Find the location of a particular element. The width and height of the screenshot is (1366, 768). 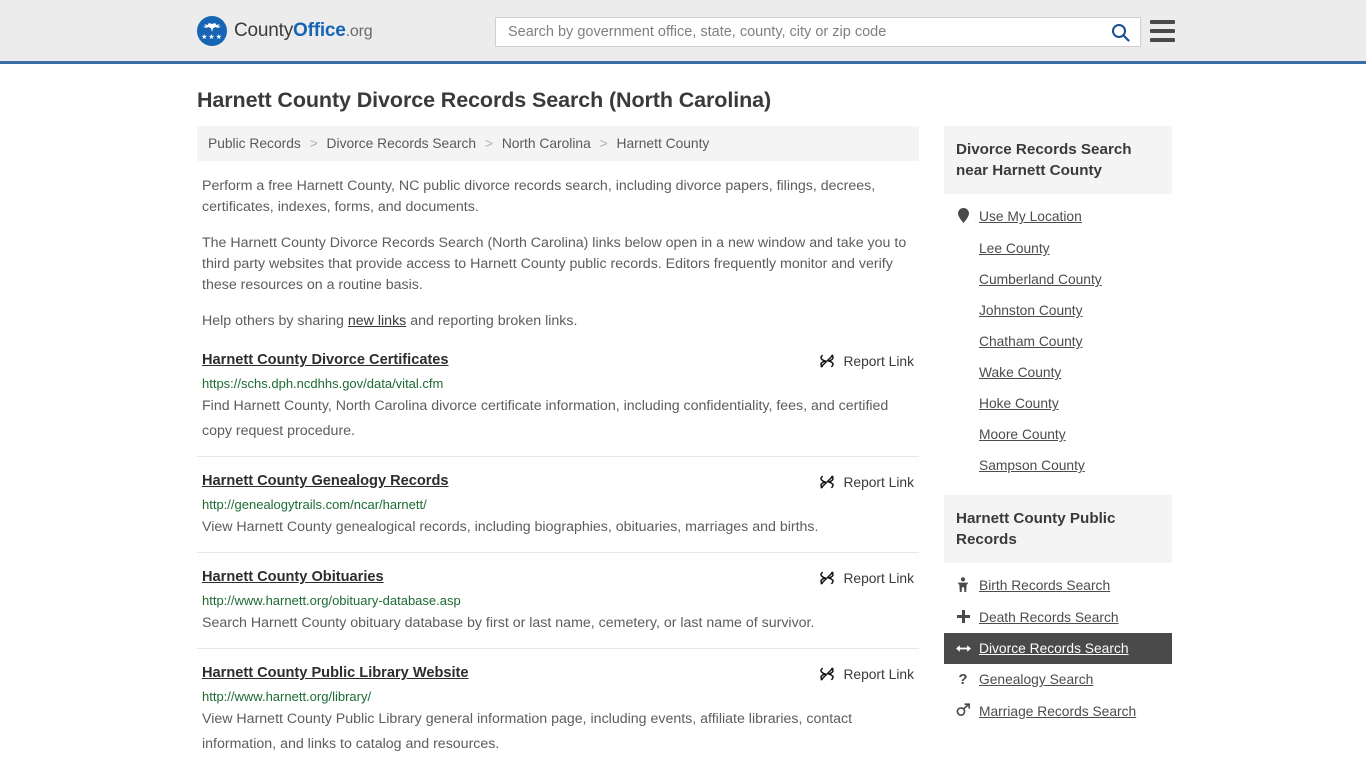

sidebar-item-chatham-county: Chatham County is located at coordinates (1058, 341).